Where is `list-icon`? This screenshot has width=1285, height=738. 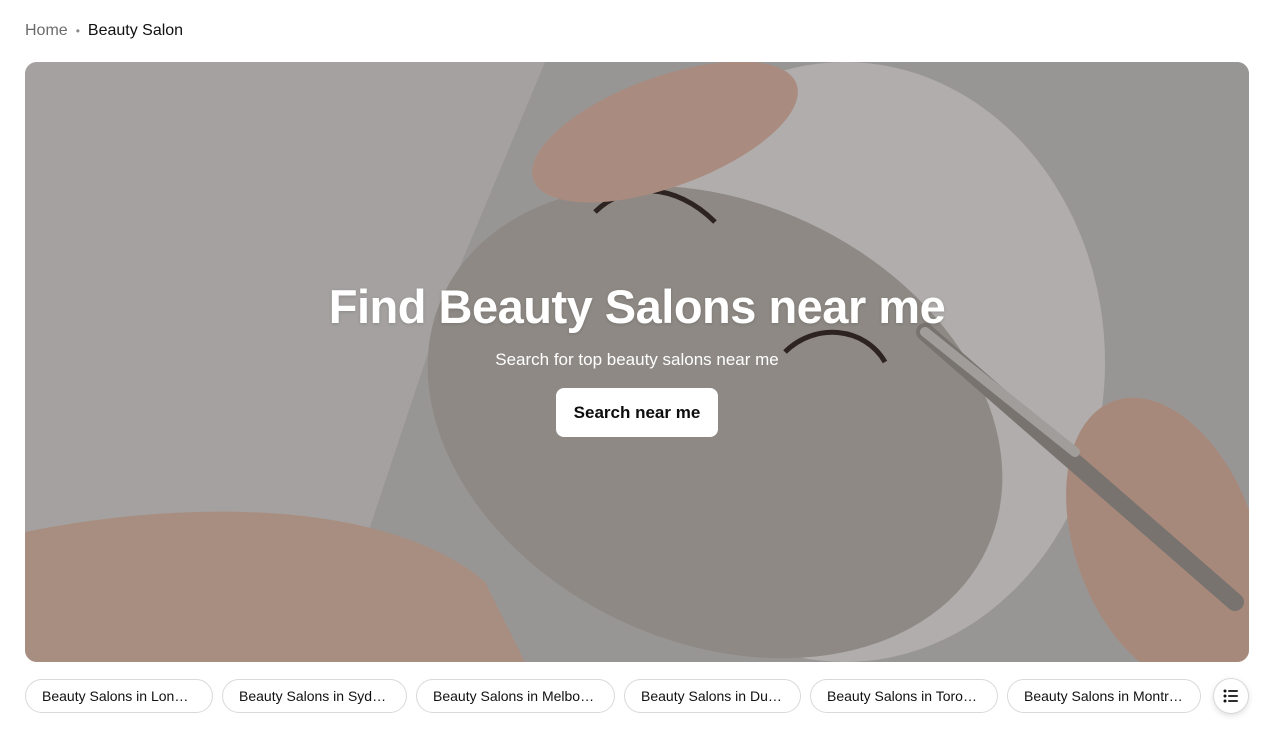
list-icon is located at coordinates (1230, 696).